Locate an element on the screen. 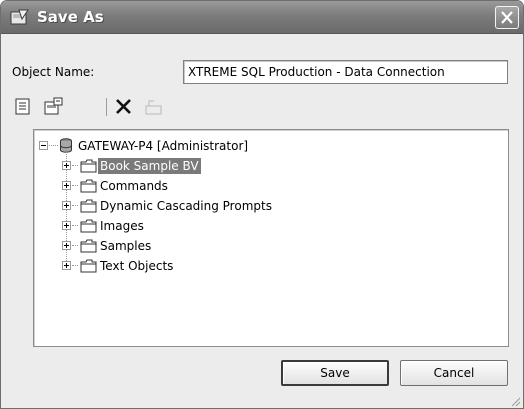  resize-grip-icon is located at coordinates (515, 401).